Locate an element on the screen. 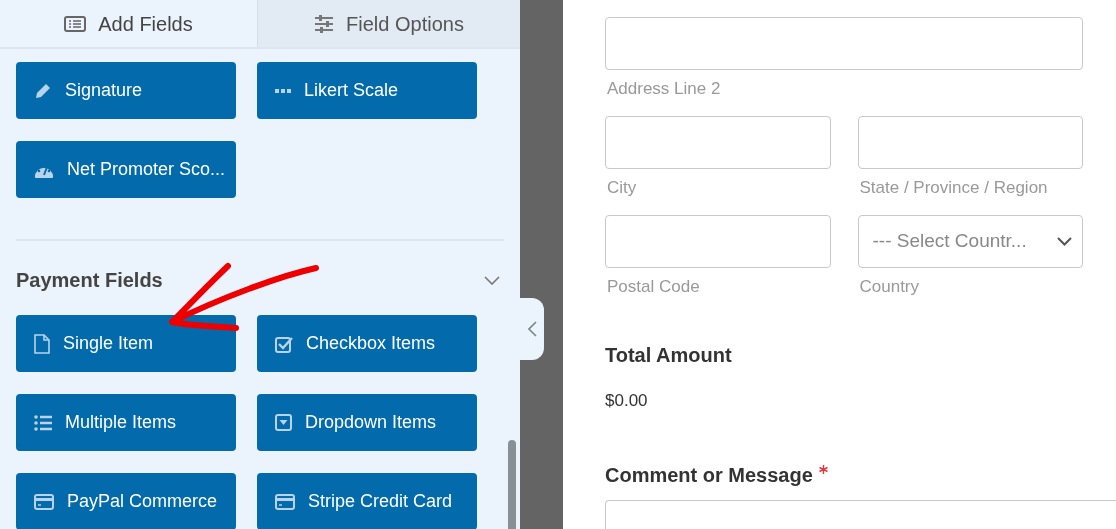 This screenshot has height=529, width=1116. tab: Add Fields is located at coordinates (128, 23).